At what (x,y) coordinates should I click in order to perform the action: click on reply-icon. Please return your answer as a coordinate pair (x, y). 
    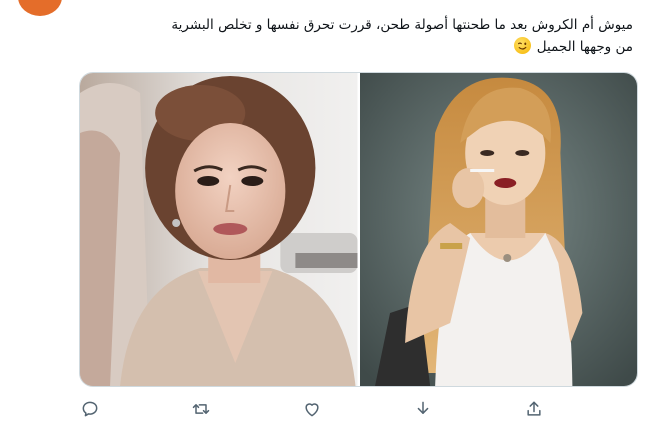
    Looking at the image, I should click on (90, 409).